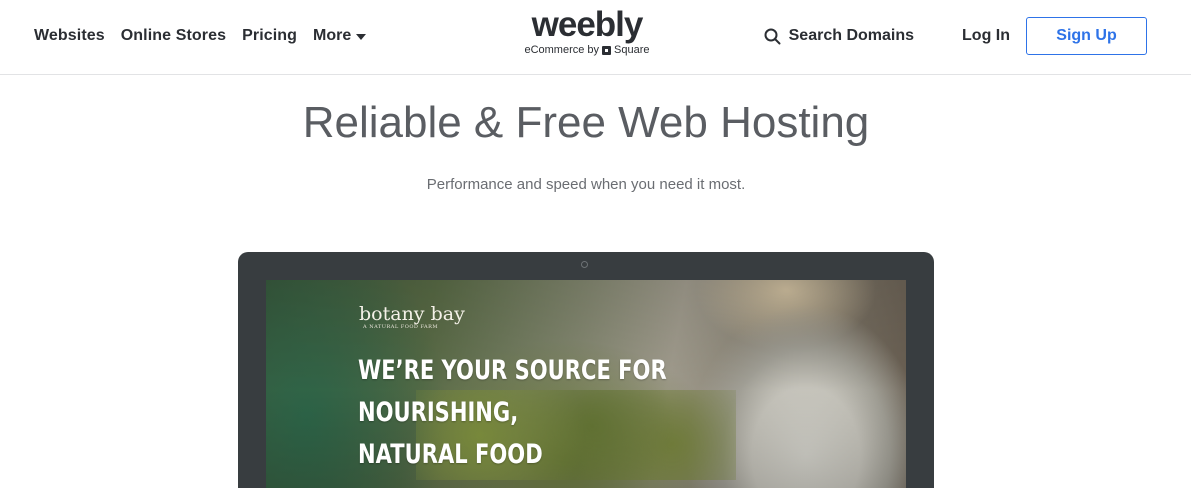  I want to click on header-actions: Search Domains Log In Sign Up, so click(955, 36).